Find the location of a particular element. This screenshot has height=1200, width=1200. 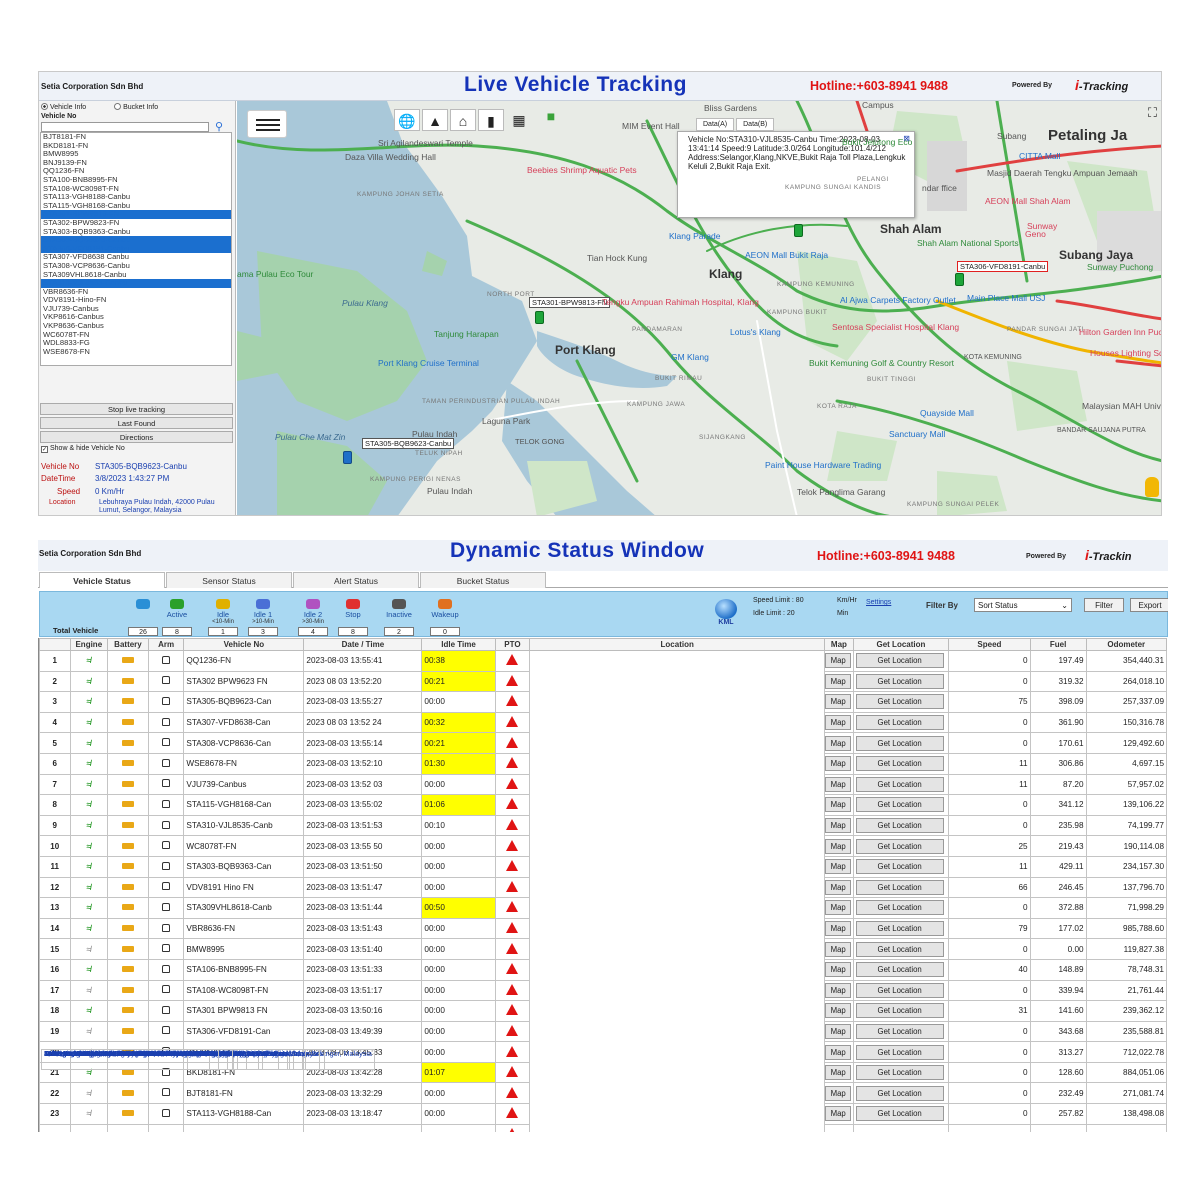

street-view-icon is located at coordinates (1152, 487).